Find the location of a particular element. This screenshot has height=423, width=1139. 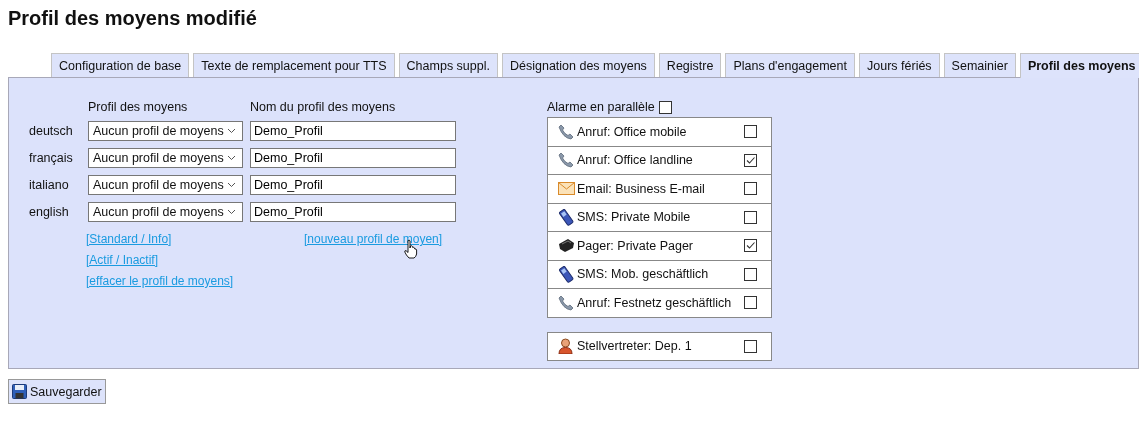

language-label: english is located at coordinates (49, 212).